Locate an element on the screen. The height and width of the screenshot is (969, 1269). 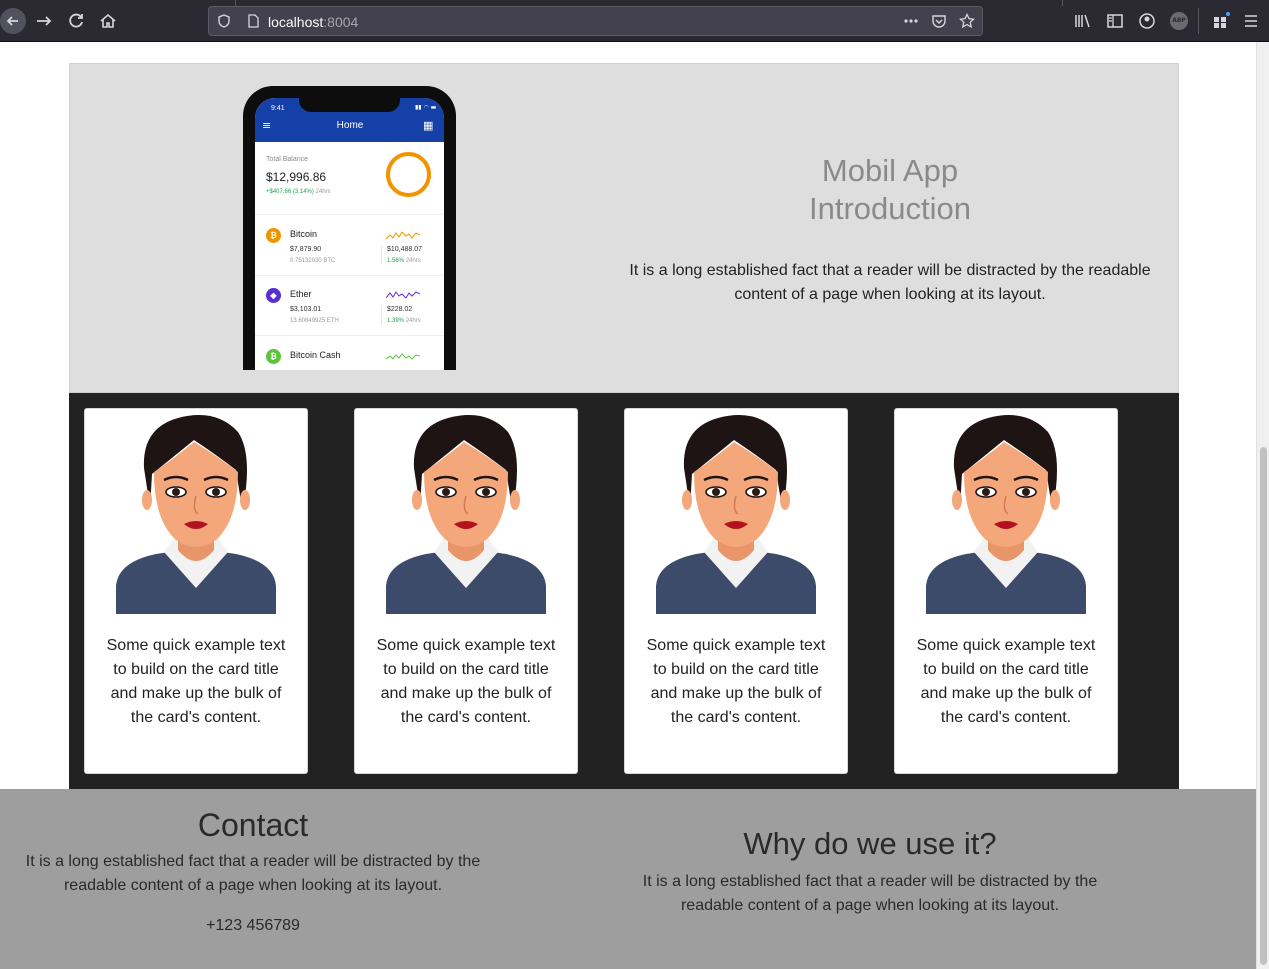
phone-status-icons: ▮▮ ◠ ▬ is located at coordinates (426, 107).